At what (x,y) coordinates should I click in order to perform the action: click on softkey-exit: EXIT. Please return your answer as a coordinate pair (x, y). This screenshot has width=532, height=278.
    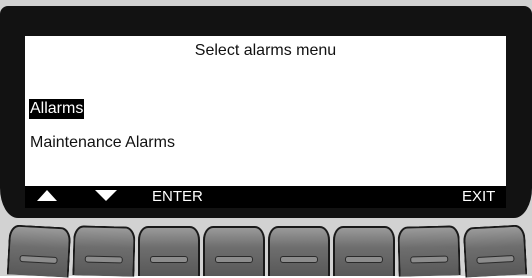
    Looking at the image, I should click on (478, 197).